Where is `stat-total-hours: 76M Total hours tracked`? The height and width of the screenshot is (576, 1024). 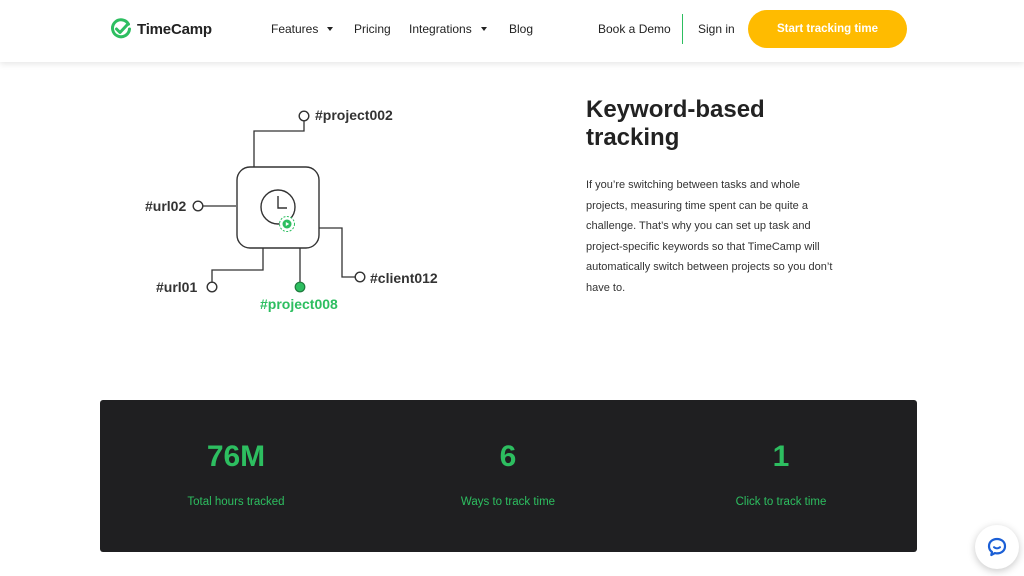
stat-total-hours: 76M Total hours tracked is located at coordinates (236, 473).